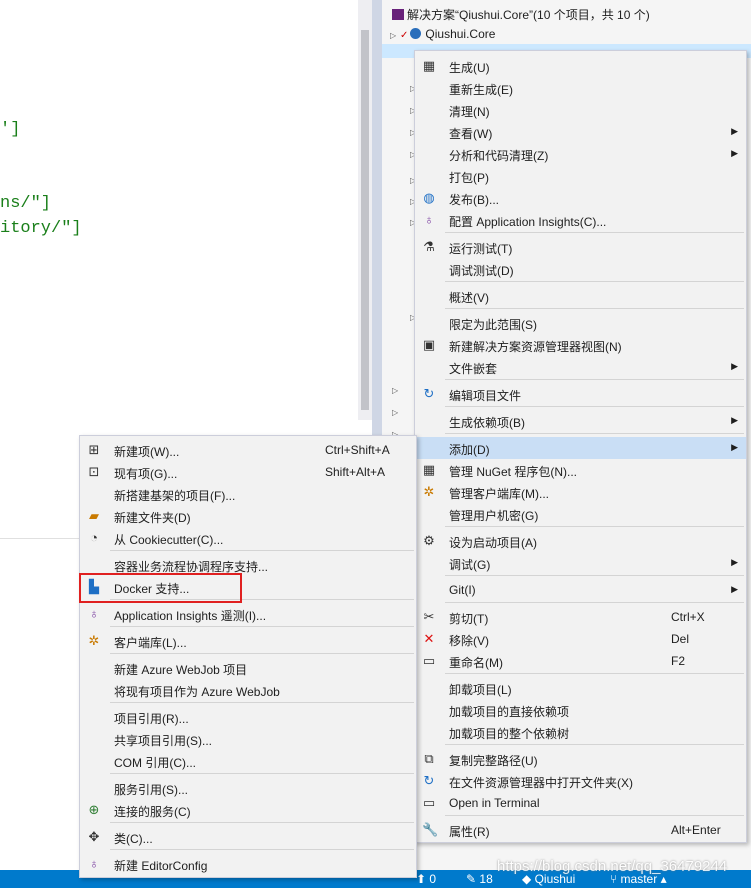 This screenshot has height=888, width=751. I want to click on menu-item: ▭ Open in Terminal, so click(580, 803).